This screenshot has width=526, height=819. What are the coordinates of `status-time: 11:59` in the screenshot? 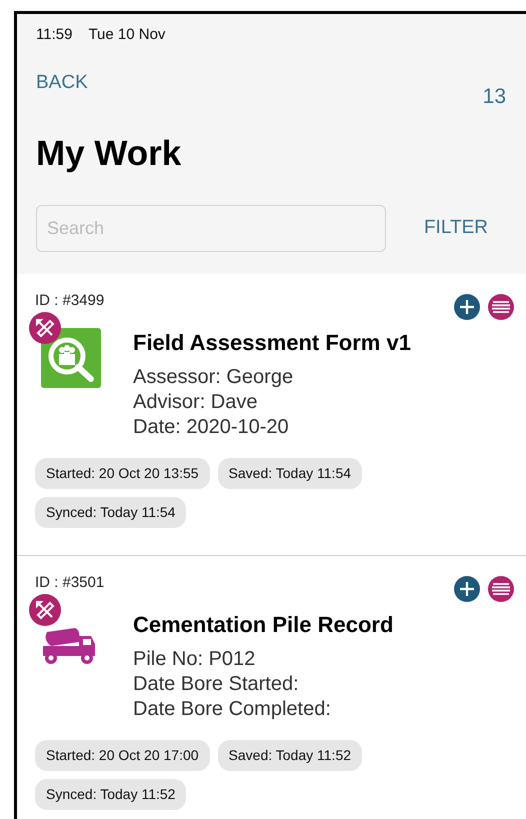 It's located at (54, 35).